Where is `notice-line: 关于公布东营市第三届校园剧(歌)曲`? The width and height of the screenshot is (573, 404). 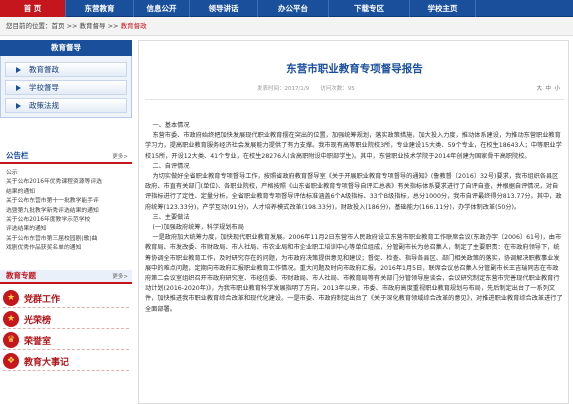 notice-line: 关于公布东营市第三届校园剧(歌)曲 is located at coordinates (66, 239).